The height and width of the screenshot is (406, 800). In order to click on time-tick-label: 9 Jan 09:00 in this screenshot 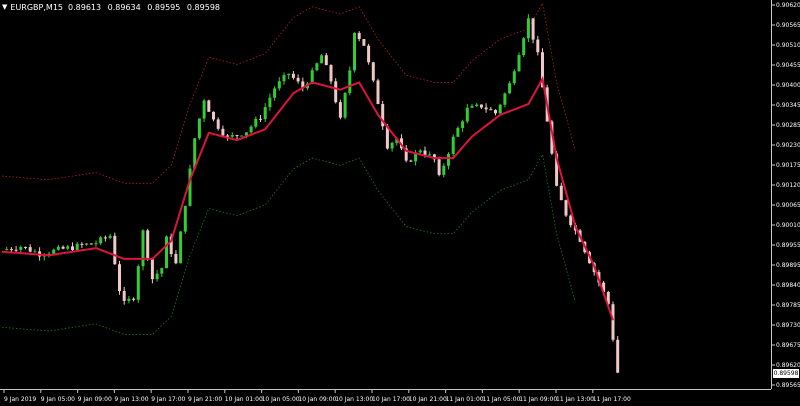, I will do `click(95, 399)`.